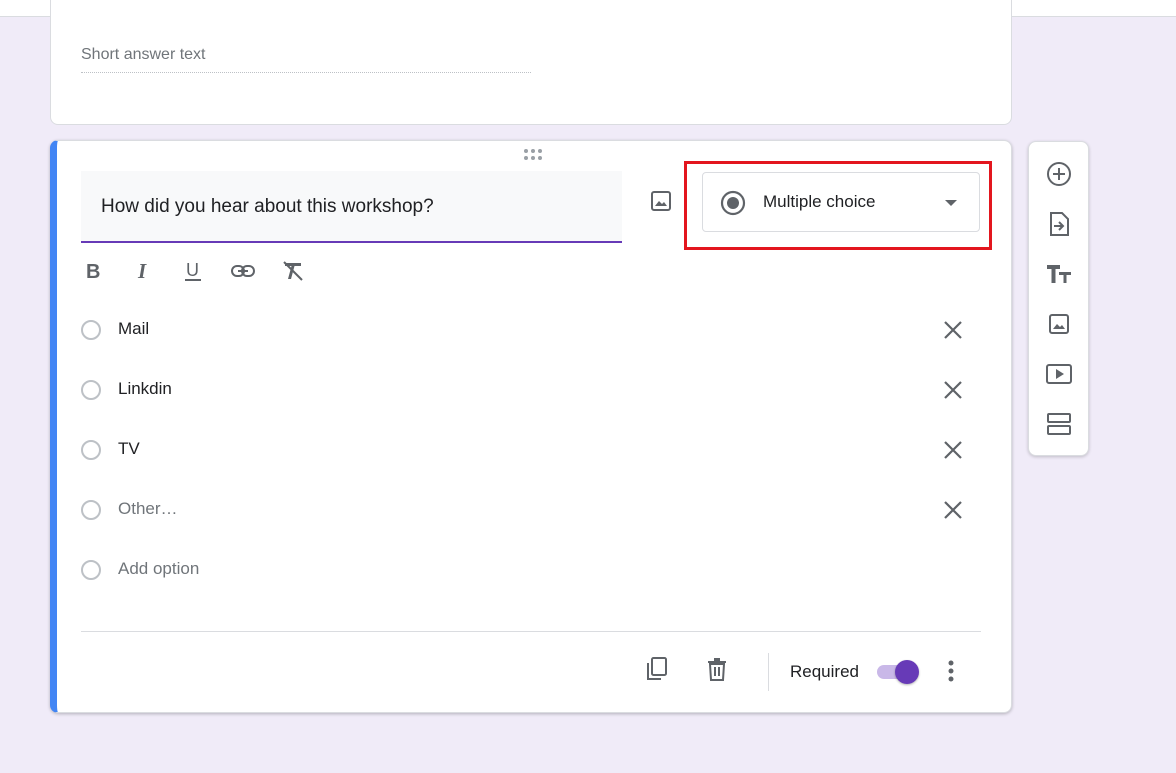 The image size is (1176, 773). I want to click on drag-handle-icon, so click(533, 155).